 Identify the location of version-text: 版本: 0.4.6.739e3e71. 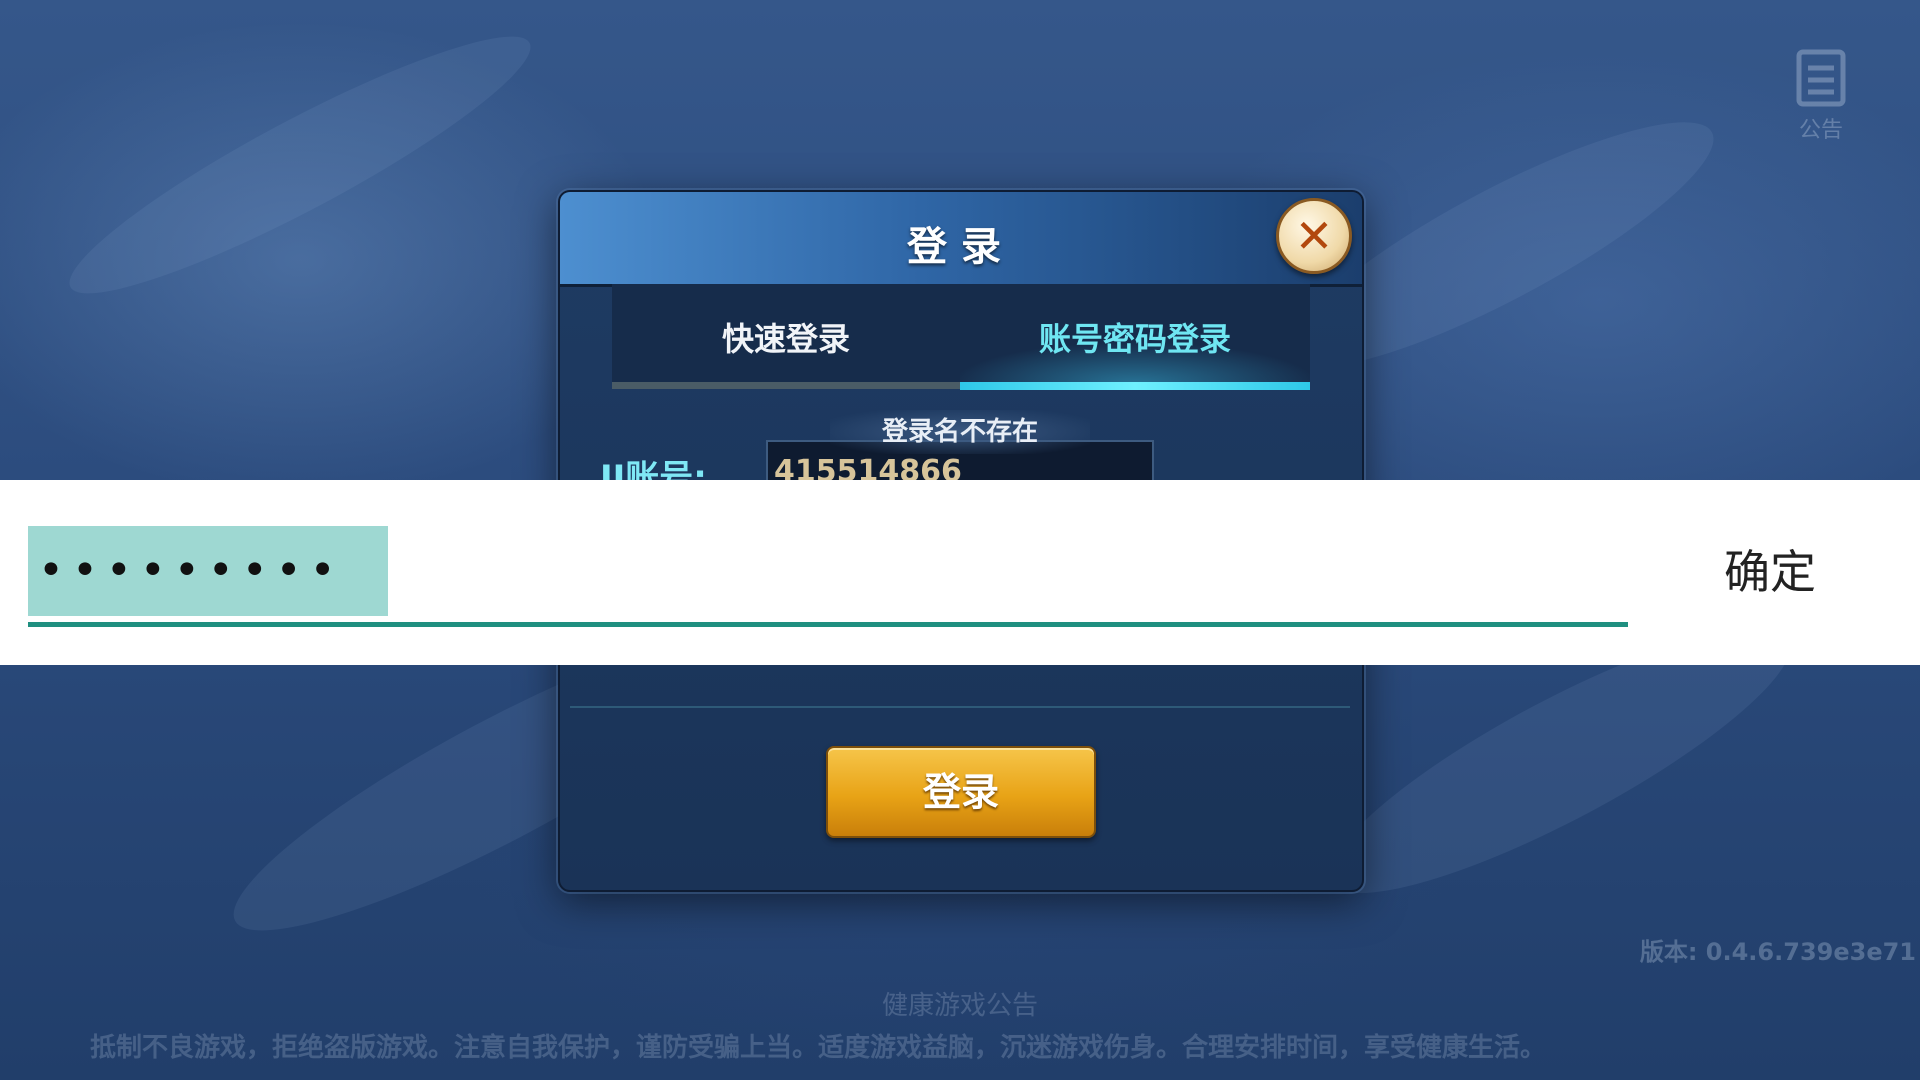
(1777, 952).